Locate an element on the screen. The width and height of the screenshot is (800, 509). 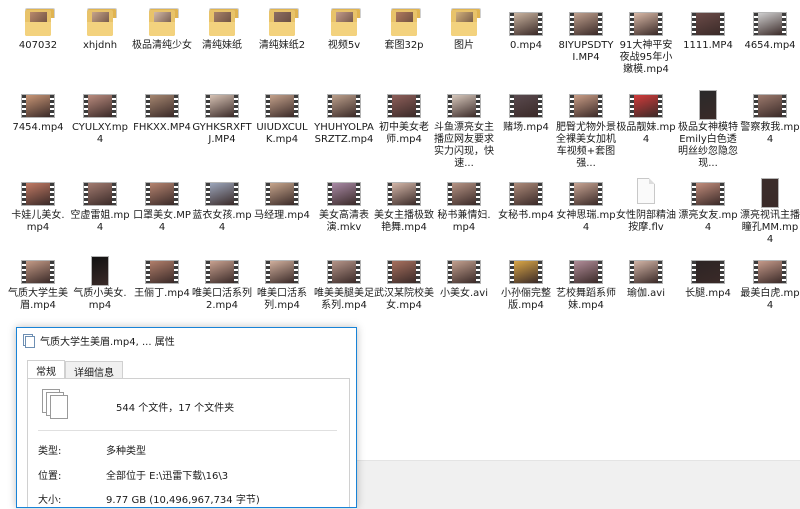
file-item: 唯美口活系列.mp4 is located at coordinates (282, 284).